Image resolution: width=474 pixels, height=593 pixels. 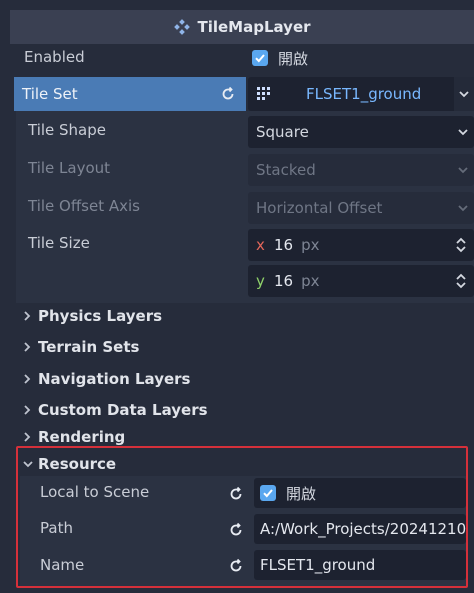 I want to click on section-label: Terrain Sets, so click(x=89, y=347).